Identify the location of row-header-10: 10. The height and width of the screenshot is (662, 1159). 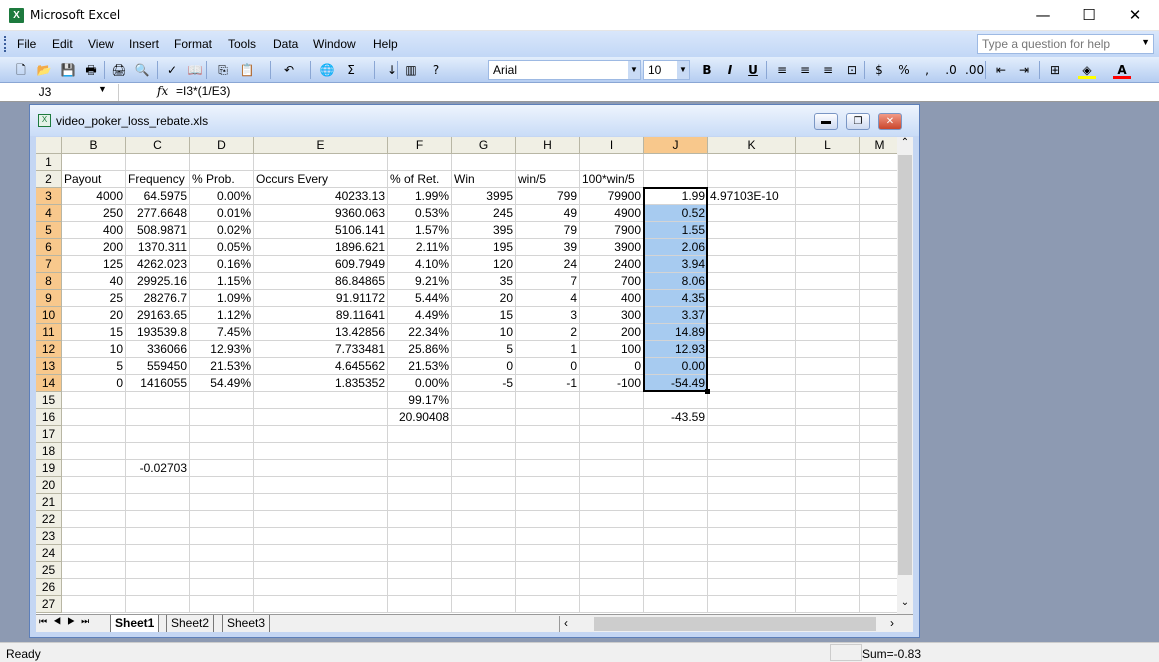
(49, 315).